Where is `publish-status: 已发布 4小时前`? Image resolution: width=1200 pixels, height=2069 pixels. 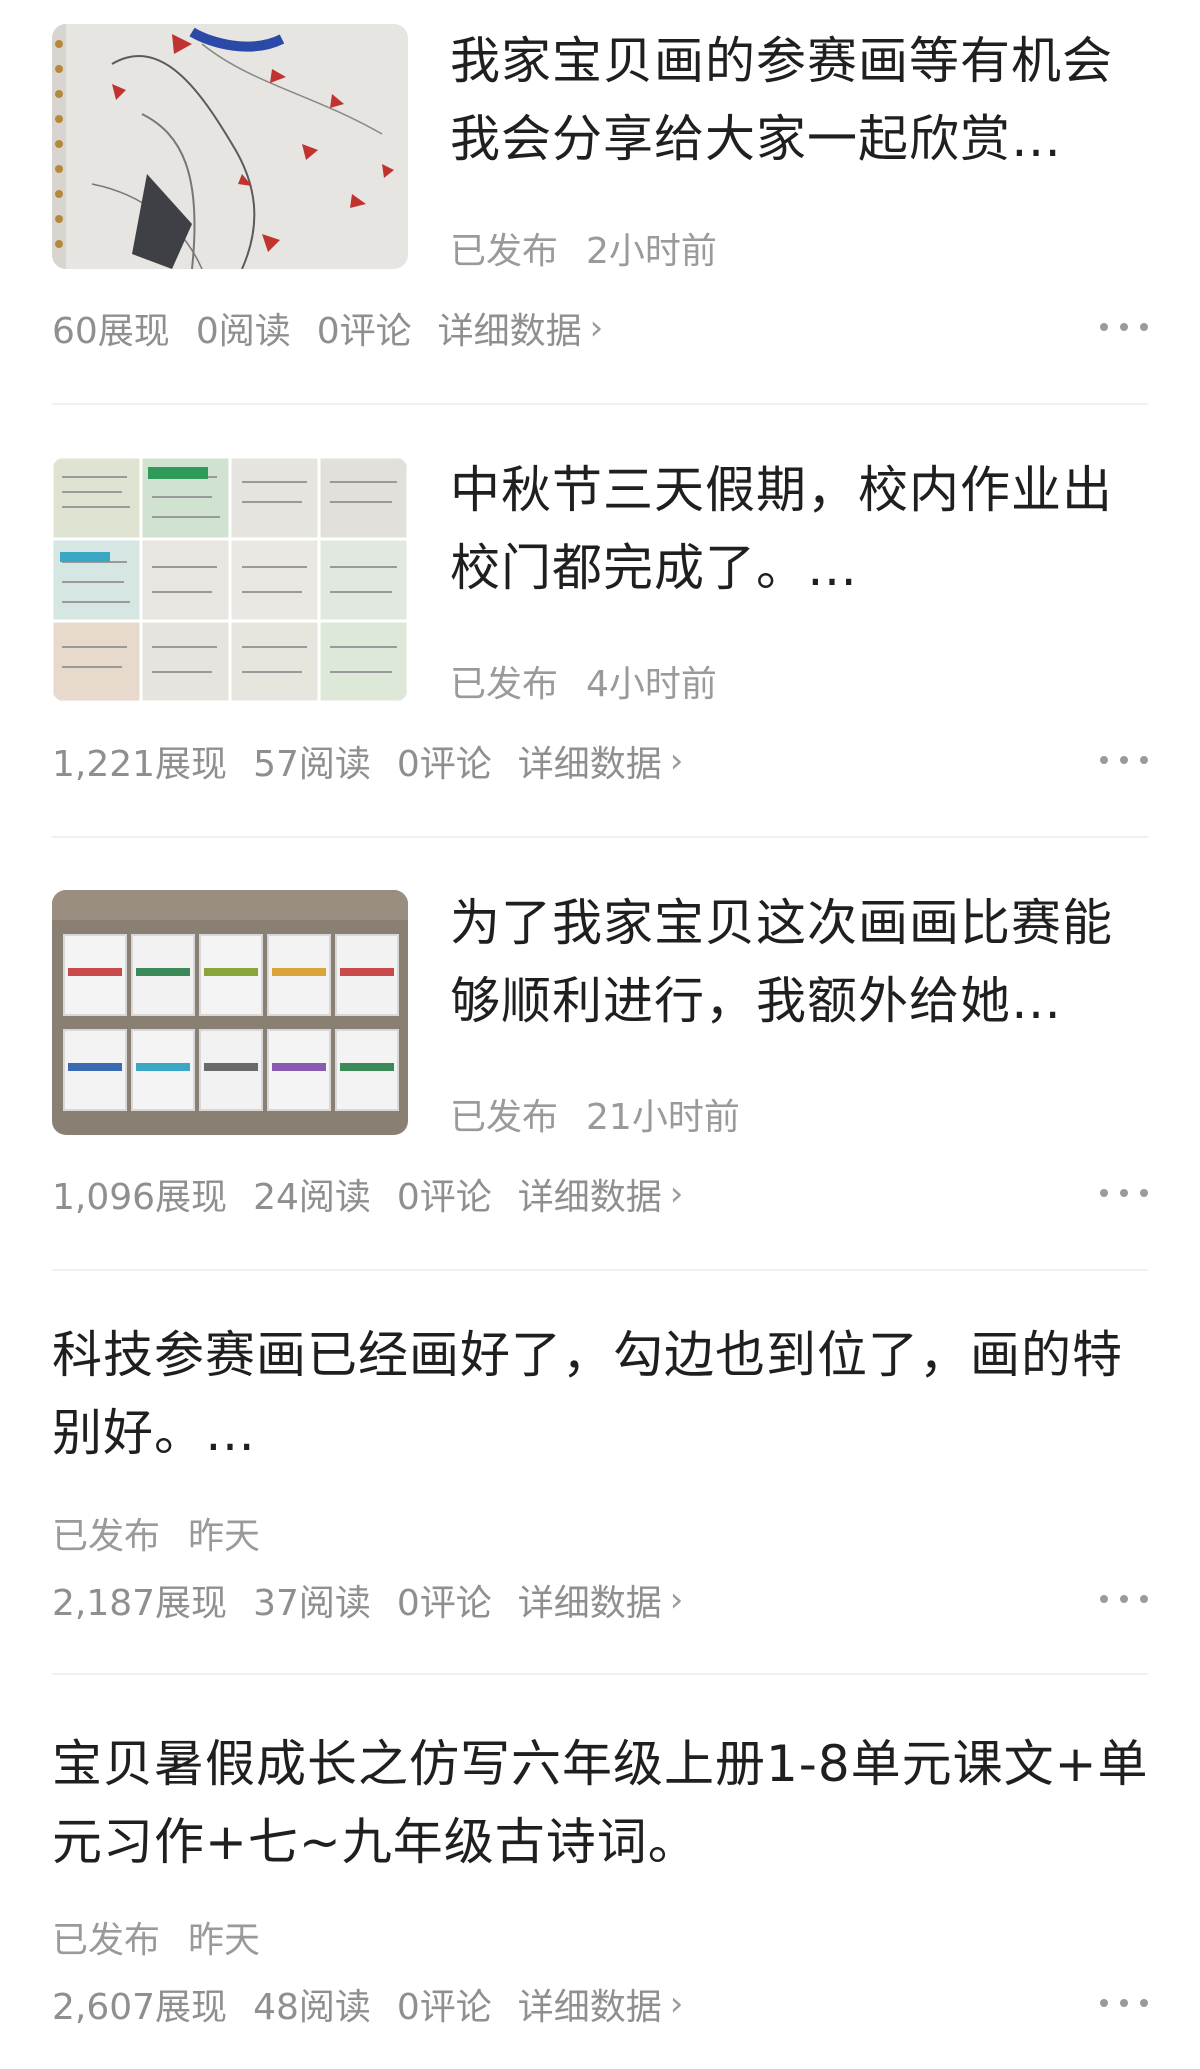 publish-status: 已发布 4小时前 is located at coordinates (583, 681).